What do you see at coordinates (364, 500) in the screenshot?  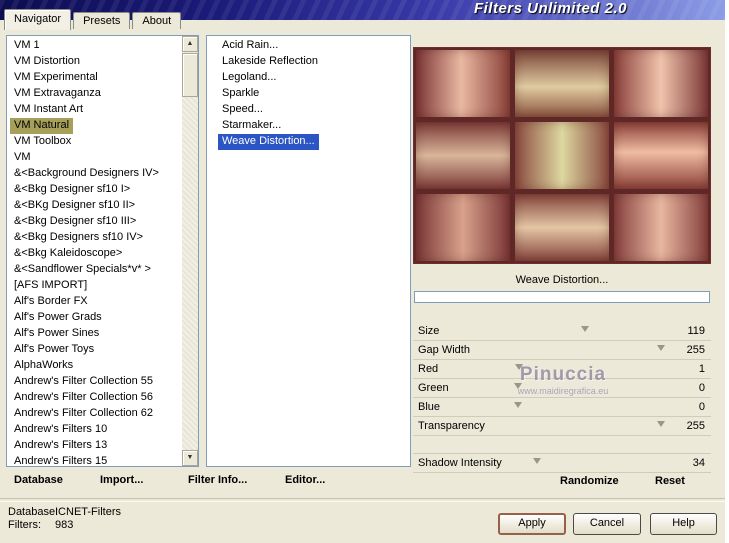 I see `separator` at bounding box center [364, 500].